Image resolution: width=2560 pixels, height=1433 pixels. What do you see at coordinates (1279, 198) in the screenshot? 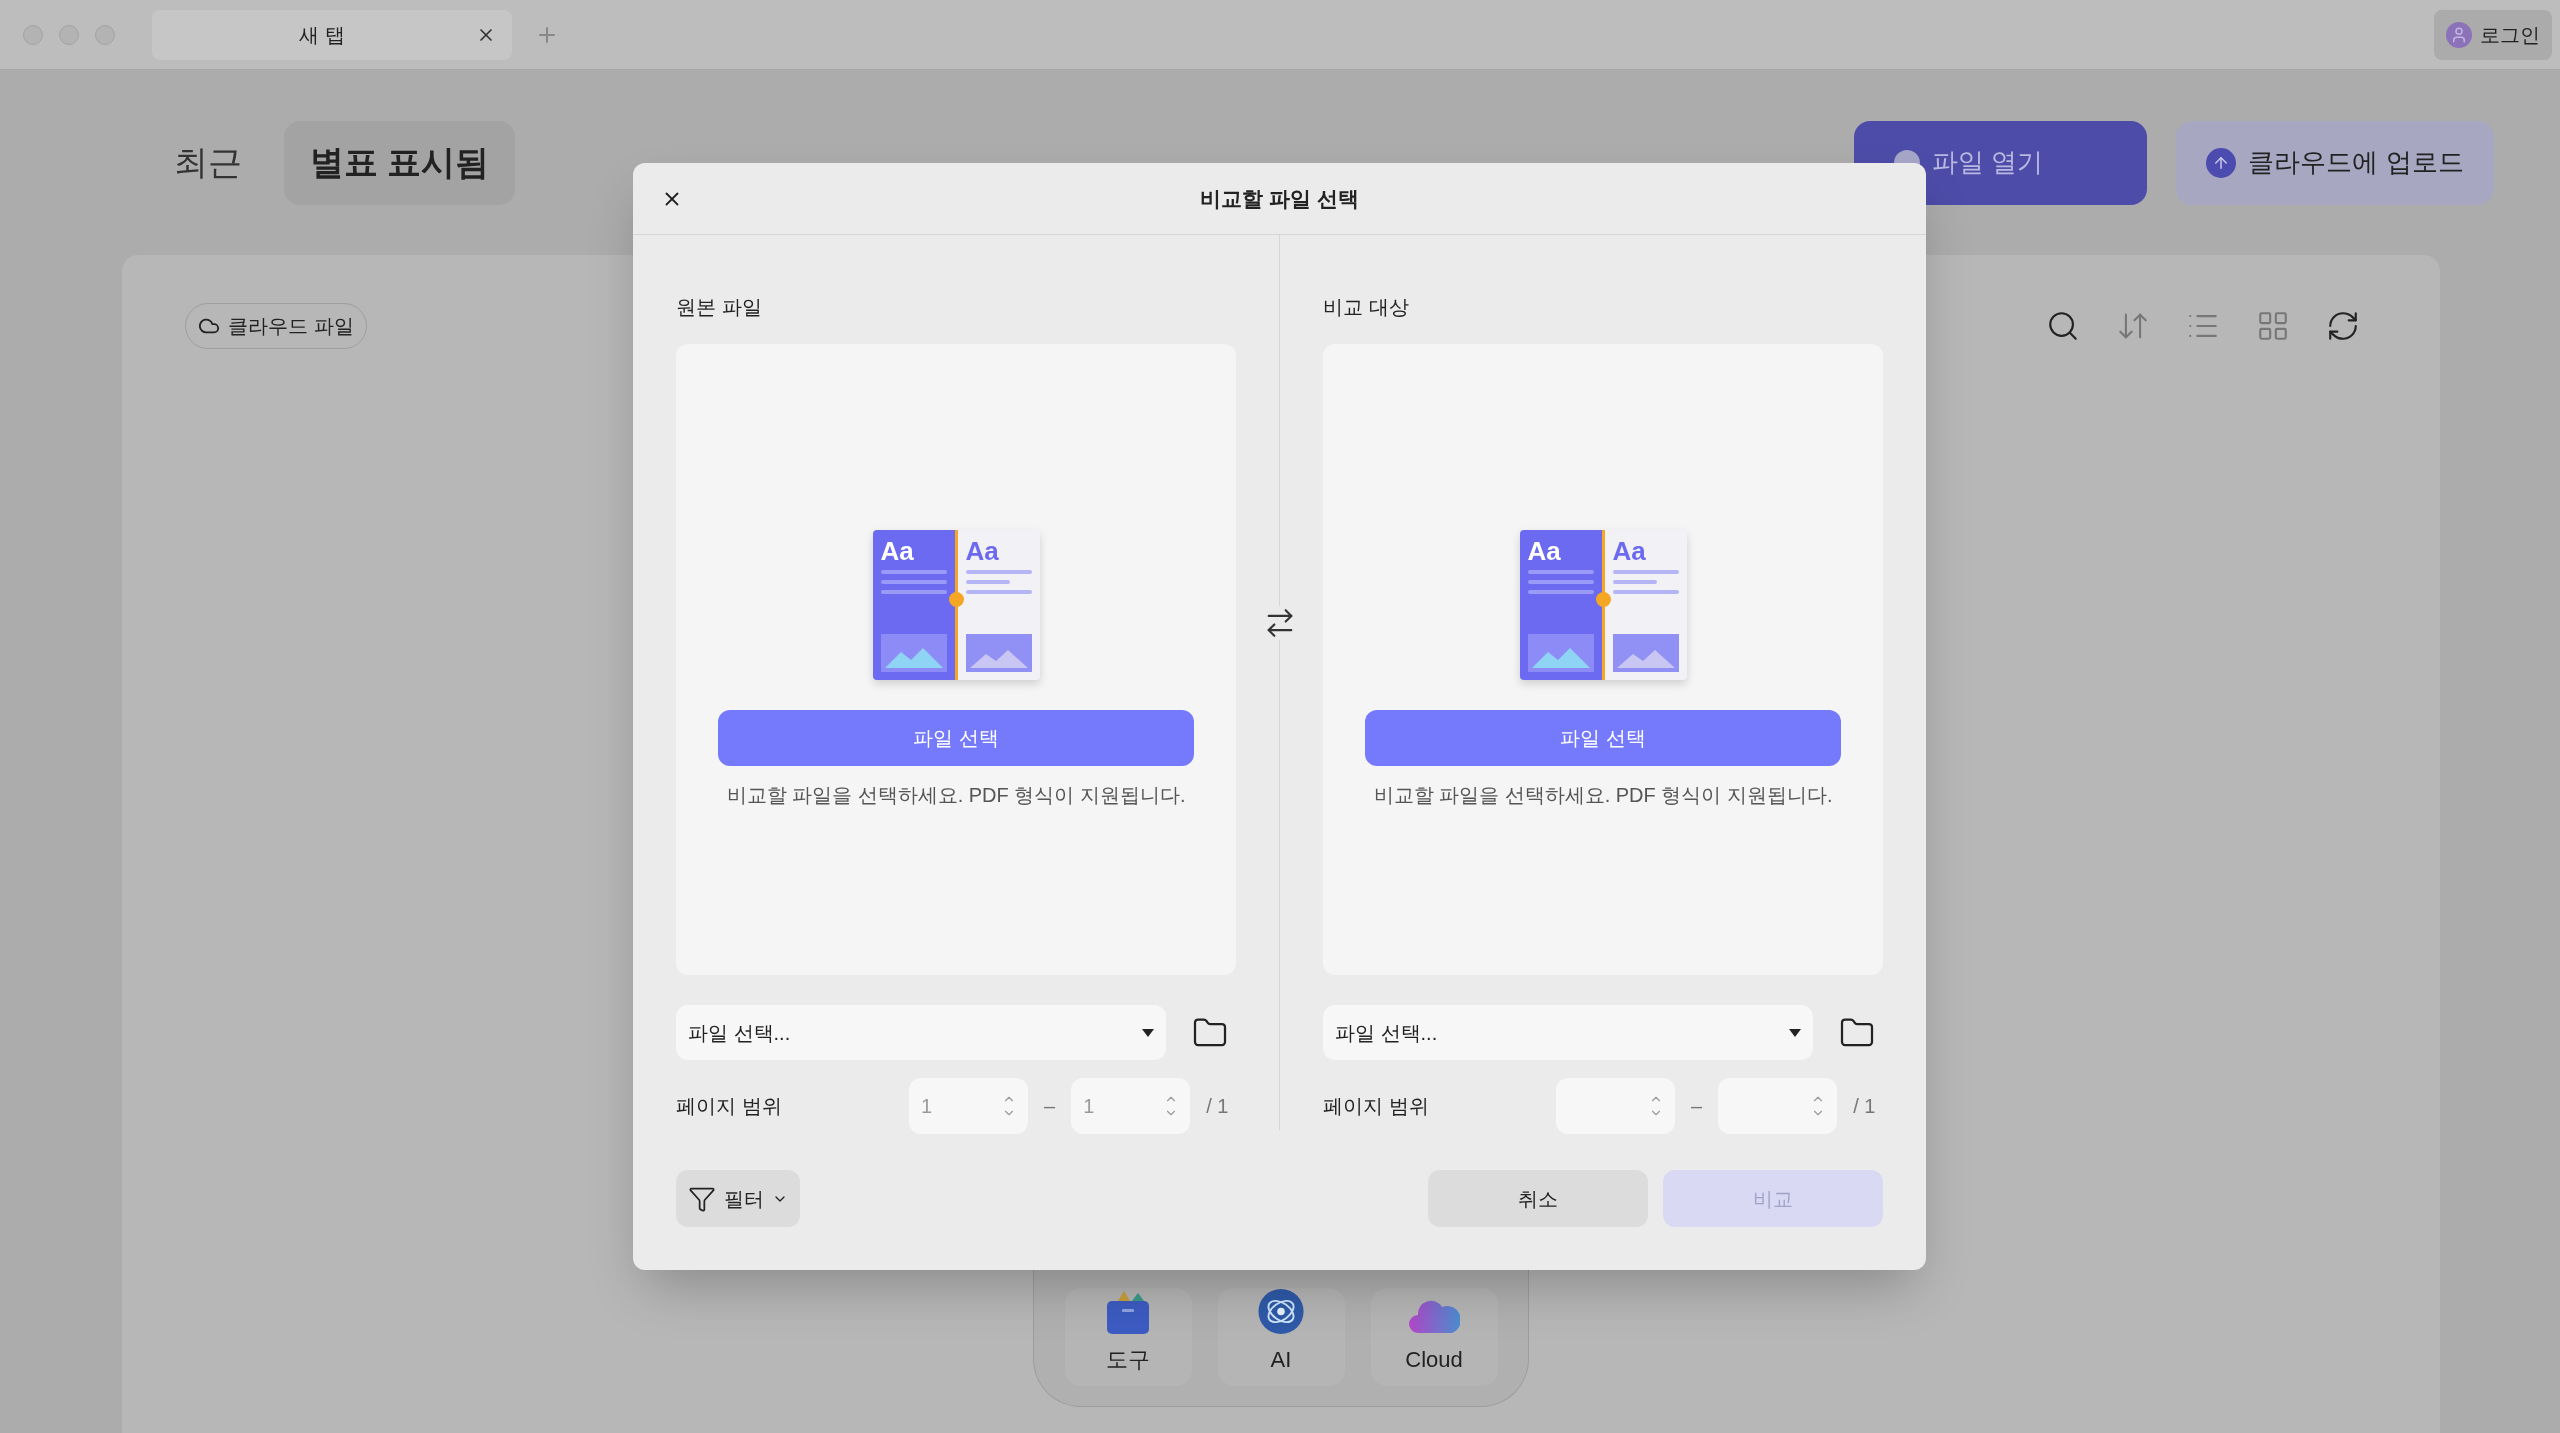
I see `dialog-title: 비교할 파일 선택` at bounding box center [1279, 198].